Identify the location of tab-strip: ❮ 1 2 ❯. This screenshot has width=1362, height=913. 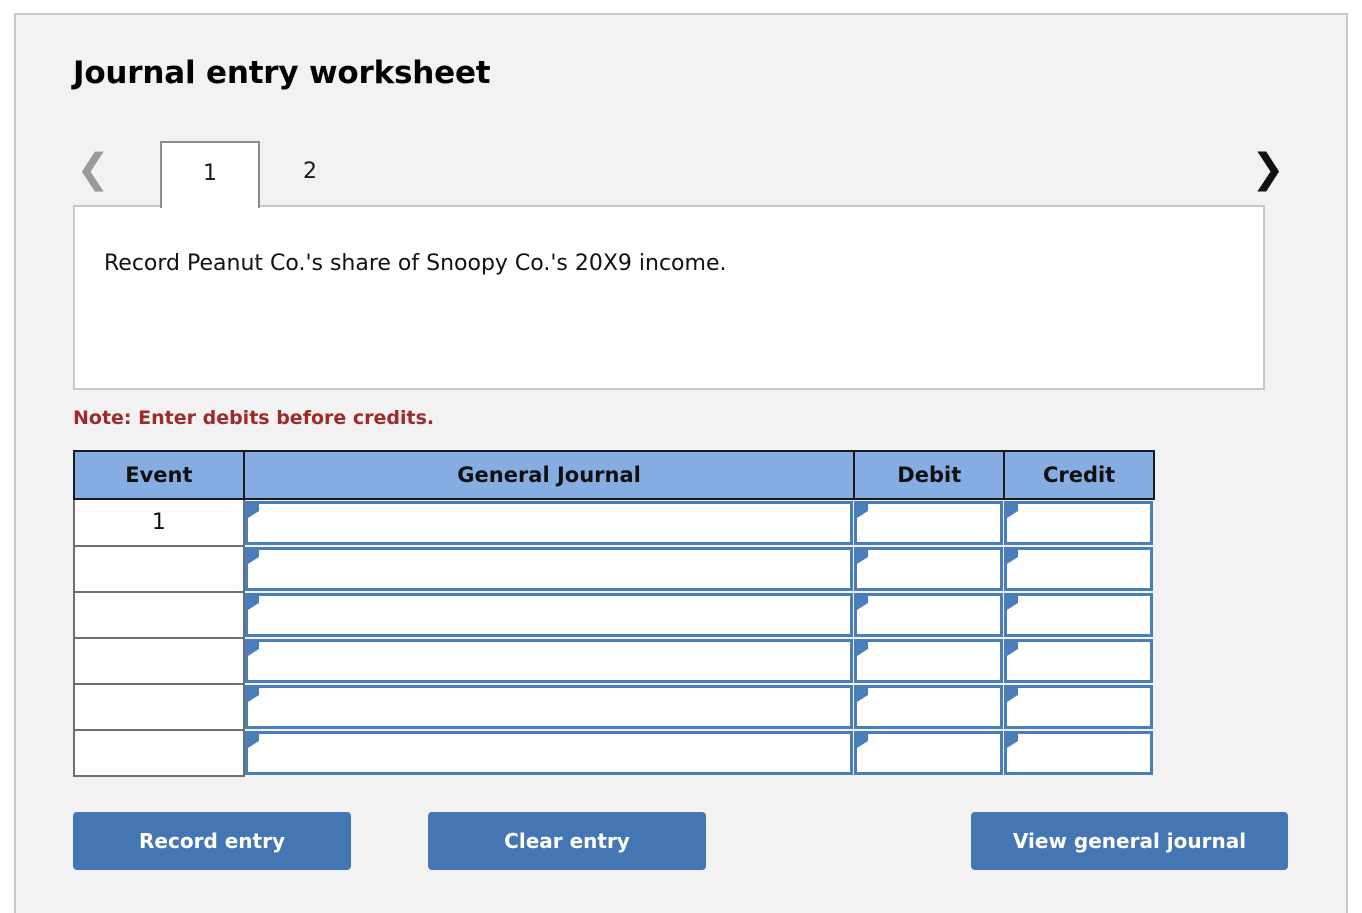
(680, 169).